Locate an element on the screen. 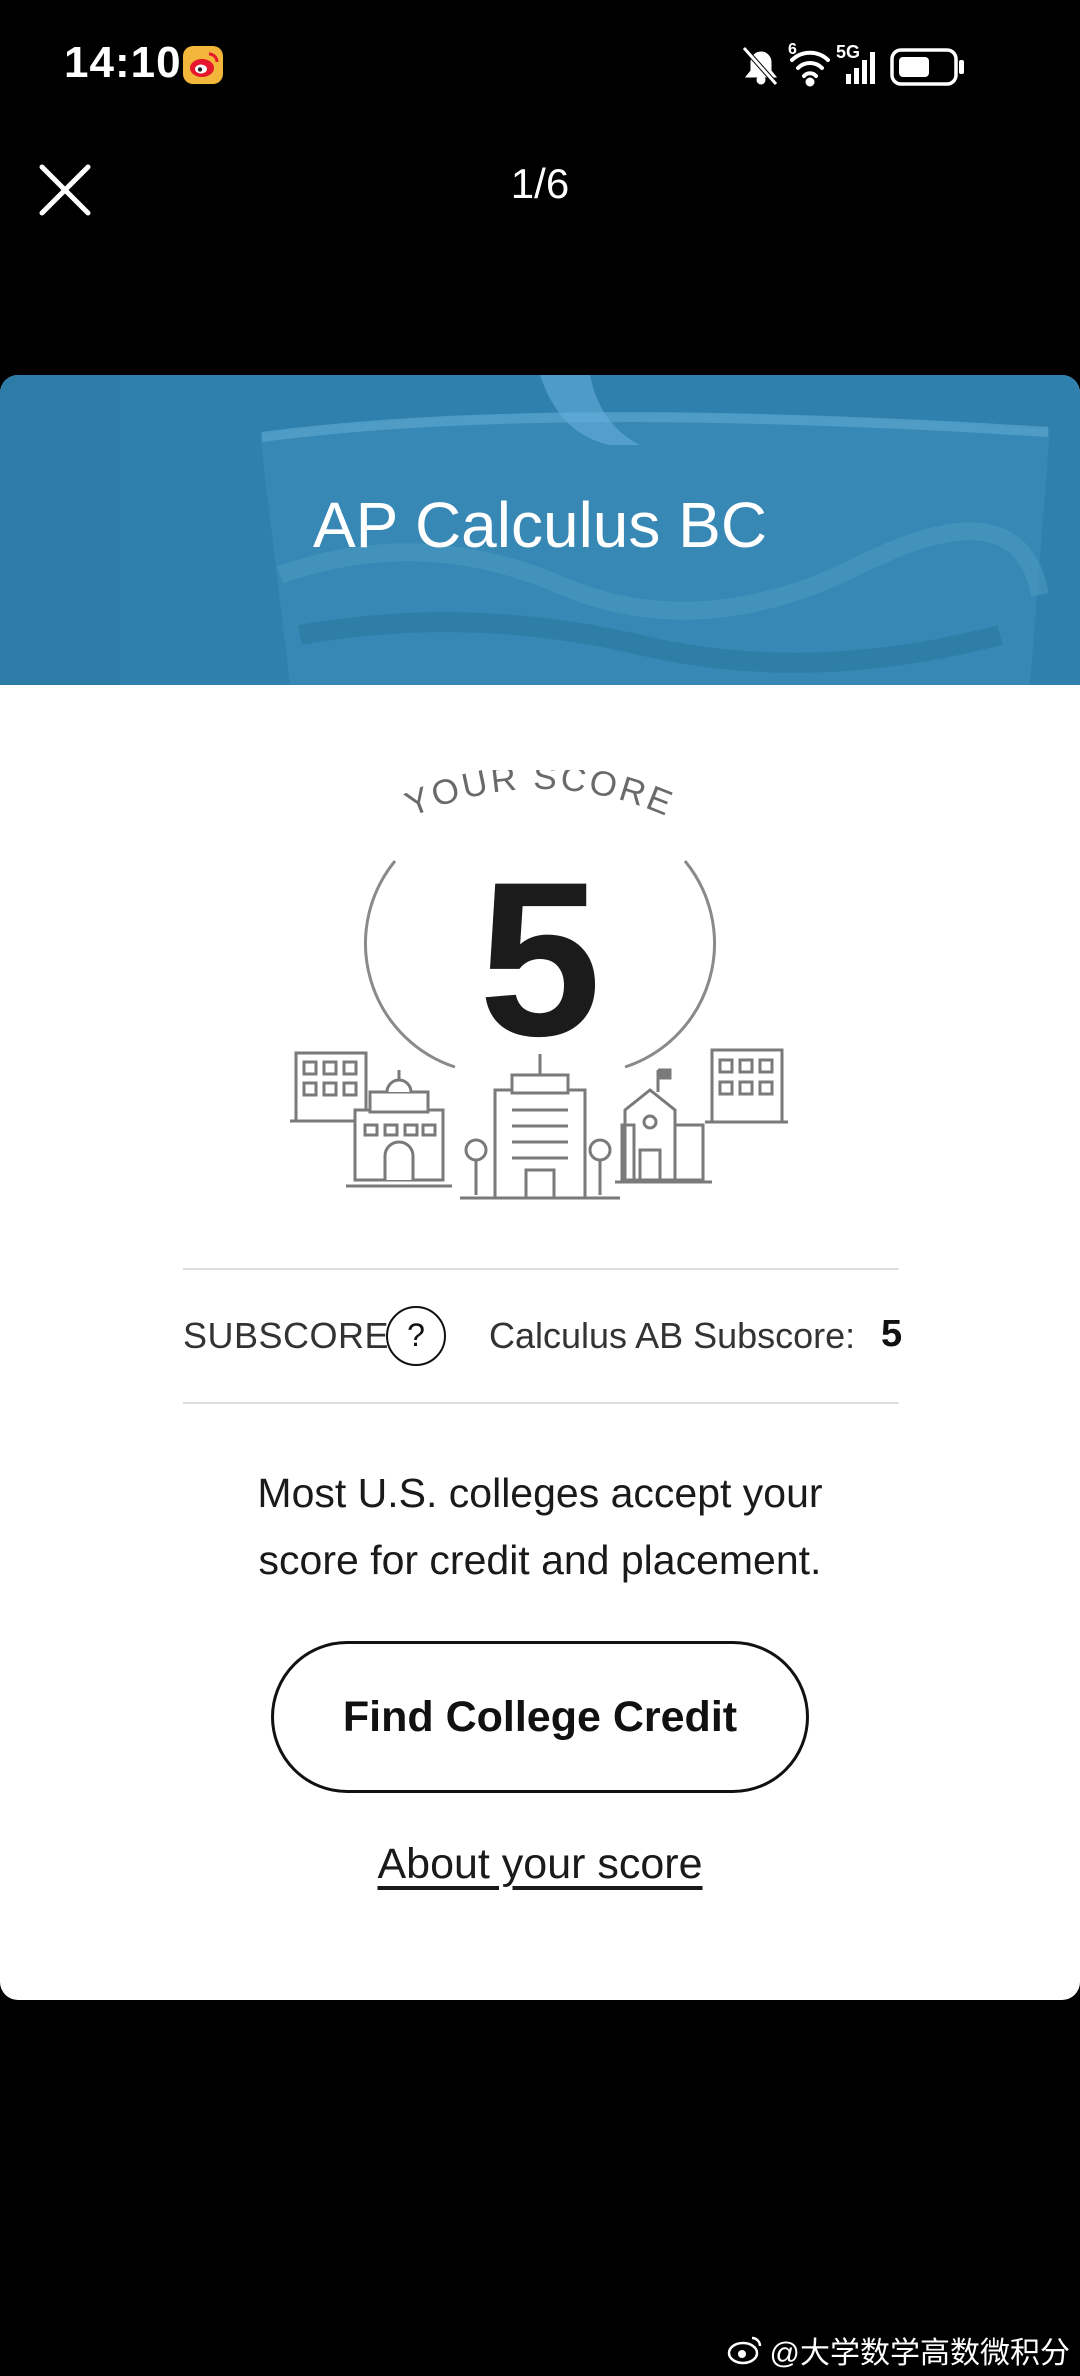 This screenshot has width=1080, height=2376. building-icon is located at coordinates (539, 1124).